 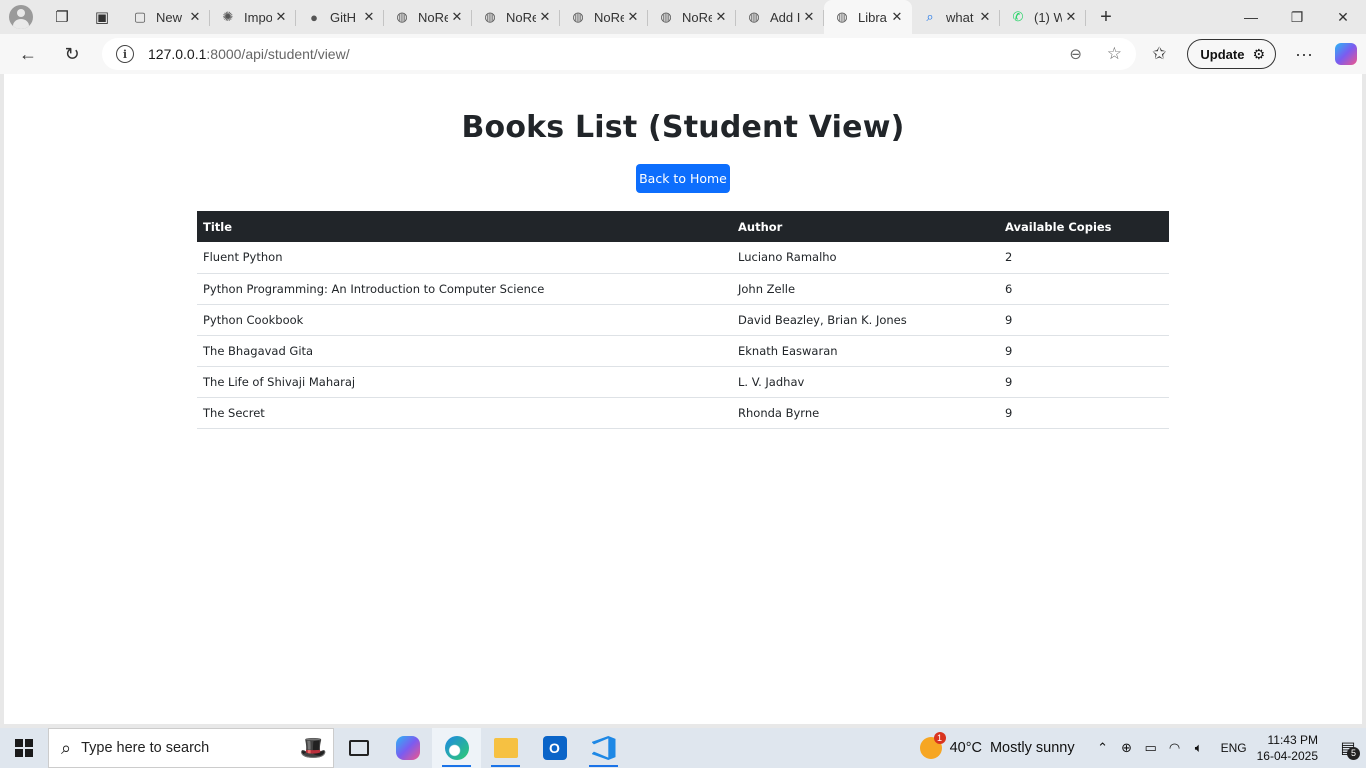 I want to click on task-view-button, so click(x=358, y=748).